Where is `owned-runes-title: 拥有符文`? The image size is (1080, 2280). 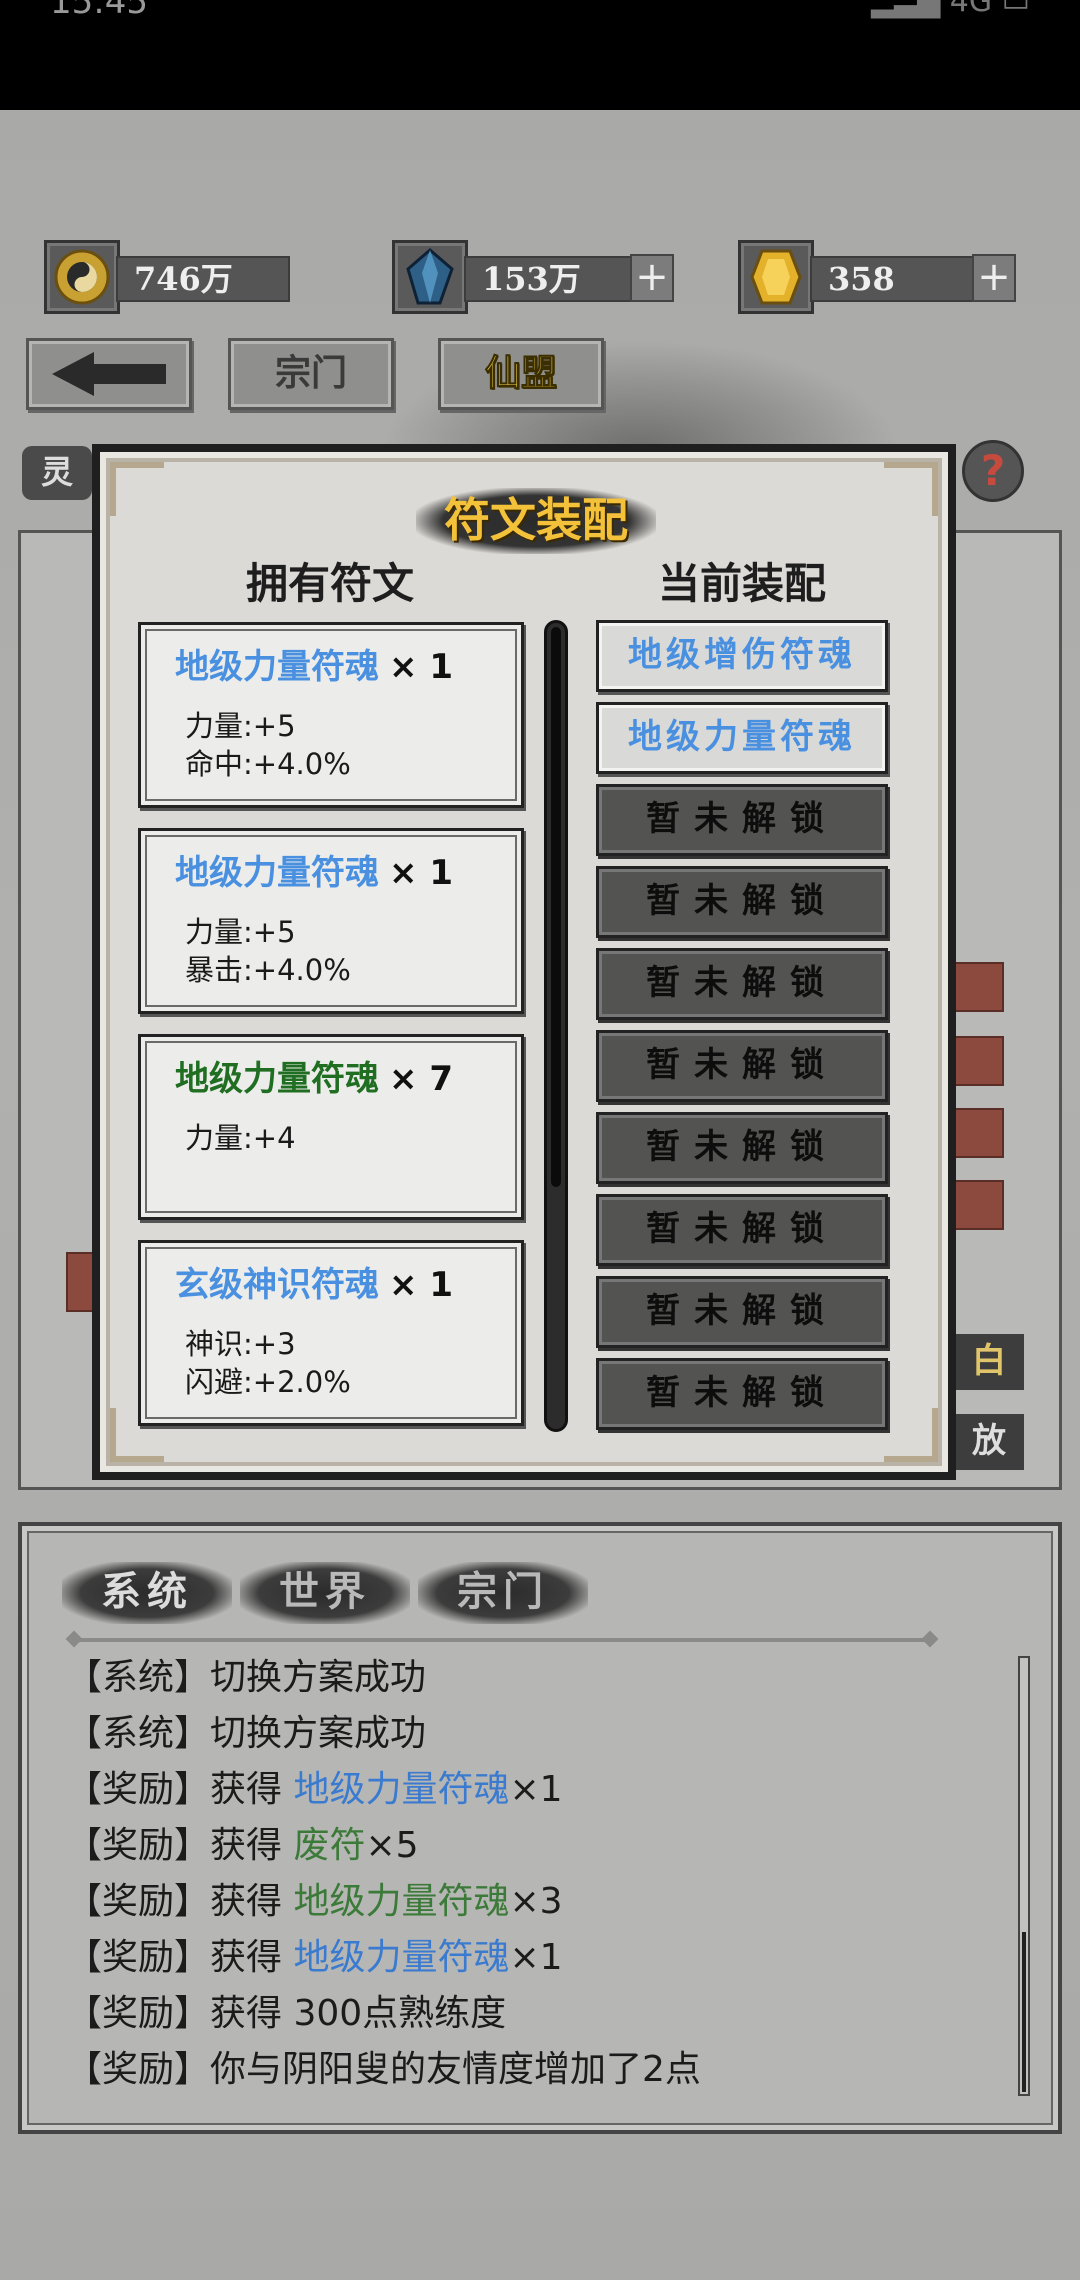 owned-runes-title: 拥有符文 is located at coordinates (329, 583).